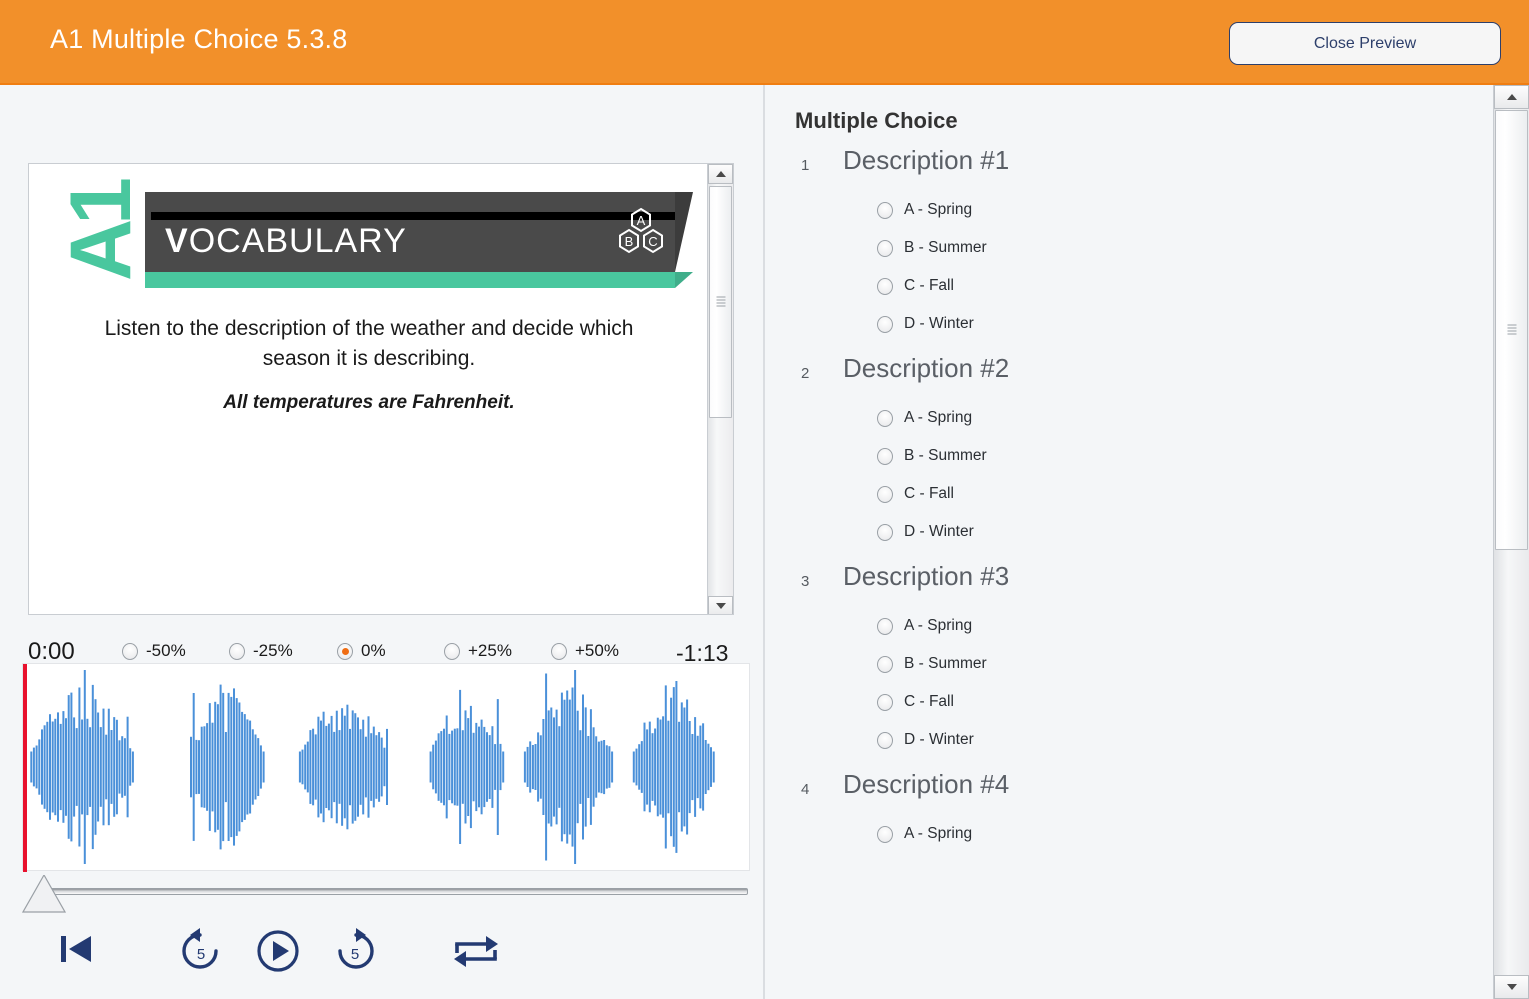  I want to click on document-scroll-up-button, so click(720, 174).